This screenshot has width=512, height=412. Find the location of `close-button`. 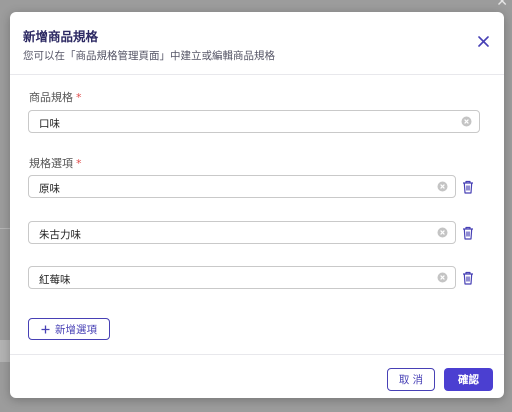

close-button is located at coordinates (483, 41).